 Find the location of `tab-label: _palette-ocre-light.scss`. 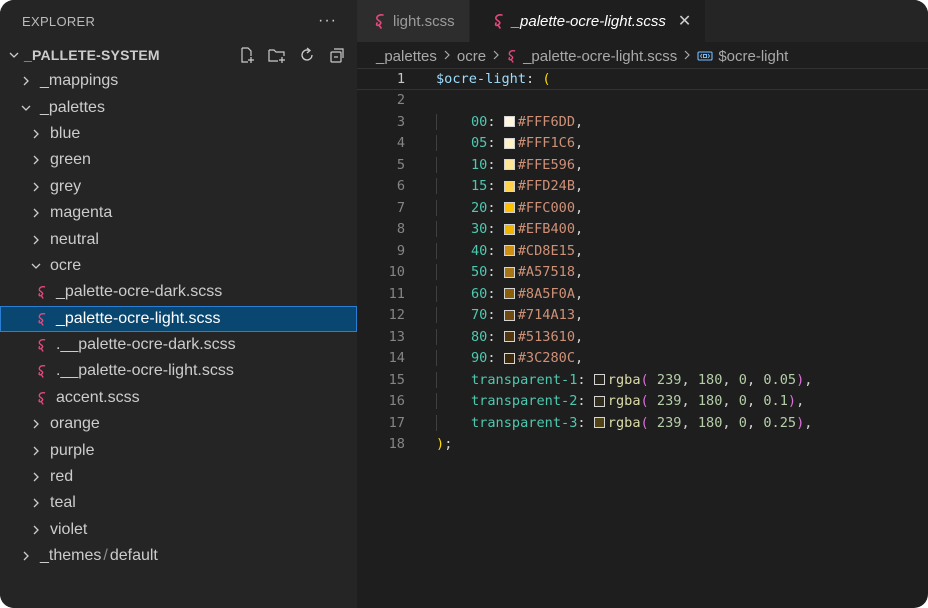

tab-label: _palette-ocre-light.scss is located at coordinates (588, 21).